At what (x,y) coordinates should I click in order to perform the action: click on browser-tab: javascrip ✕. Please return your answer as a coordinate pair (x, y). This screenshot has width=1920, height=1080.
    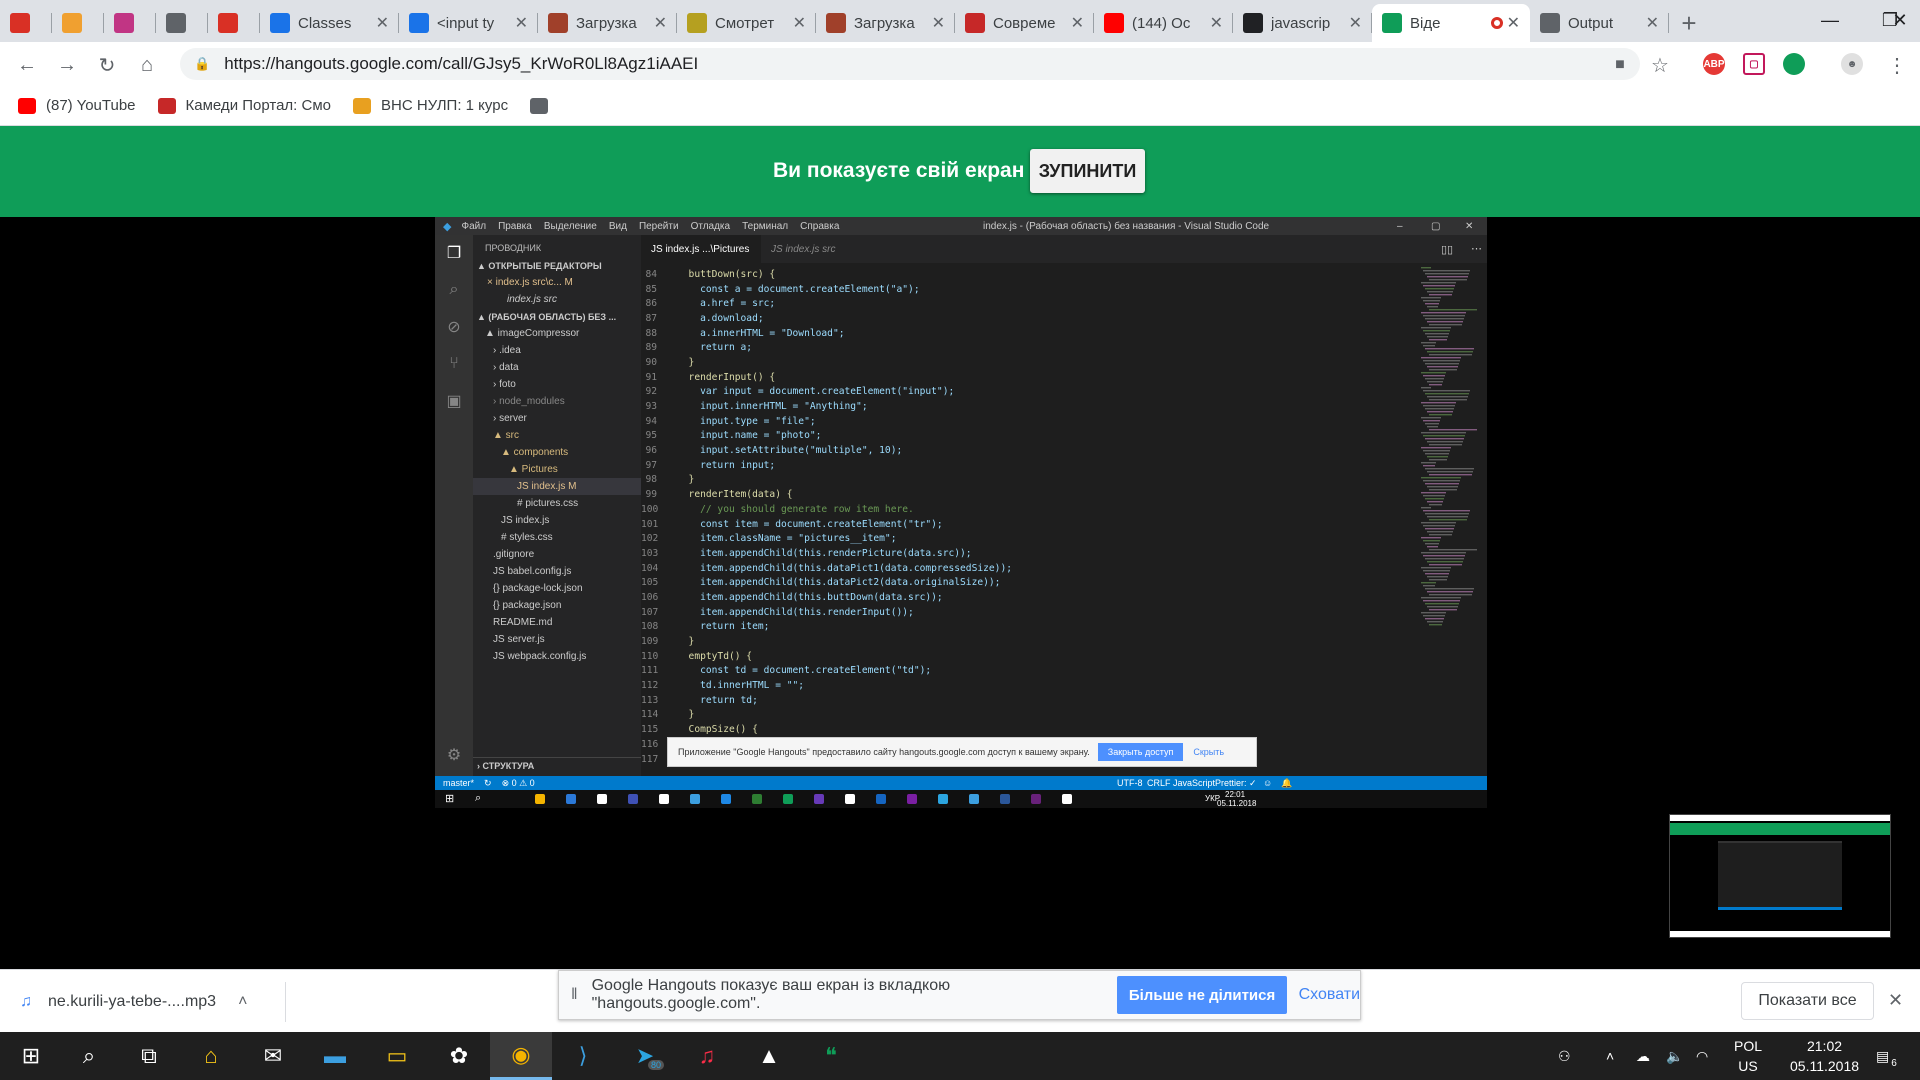
    Looking at the image, I should click on (1302, 23).